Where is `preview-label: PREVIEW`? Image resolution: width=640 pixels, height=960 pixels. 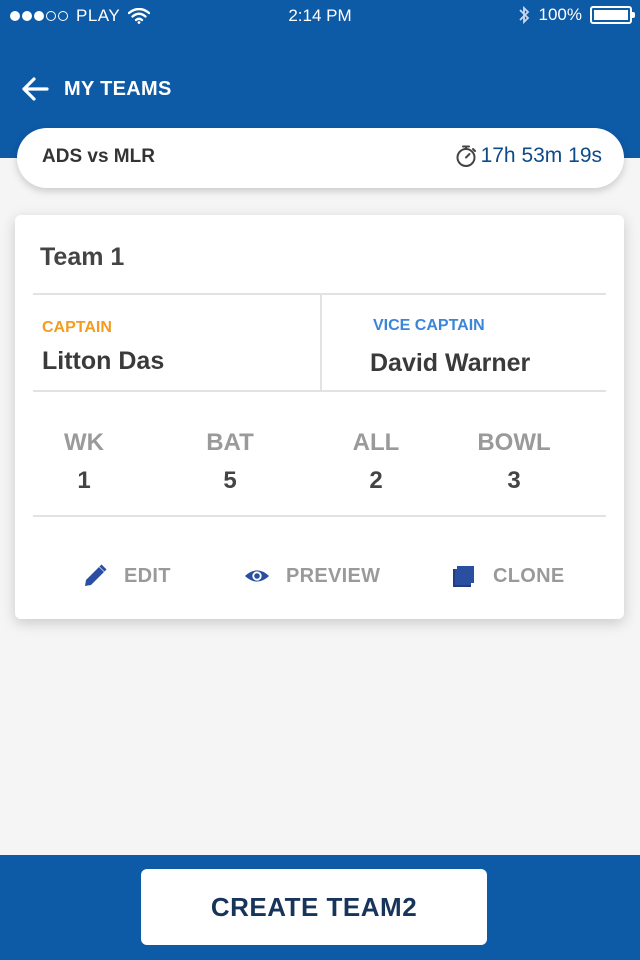
preview-label: PREVIEW is located at coordinates (333, 575).